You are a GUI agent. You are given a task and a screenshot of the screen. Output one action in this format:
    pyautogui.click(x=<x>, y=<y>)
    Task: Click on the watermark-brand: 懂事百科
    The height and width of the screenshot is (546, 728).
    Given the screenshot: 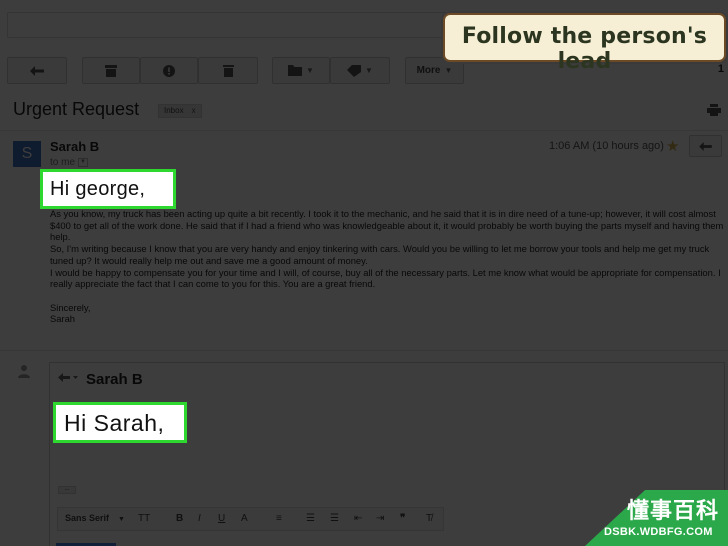 What is the action you would take?
    pyautogui.click(x=673, y=510)
    